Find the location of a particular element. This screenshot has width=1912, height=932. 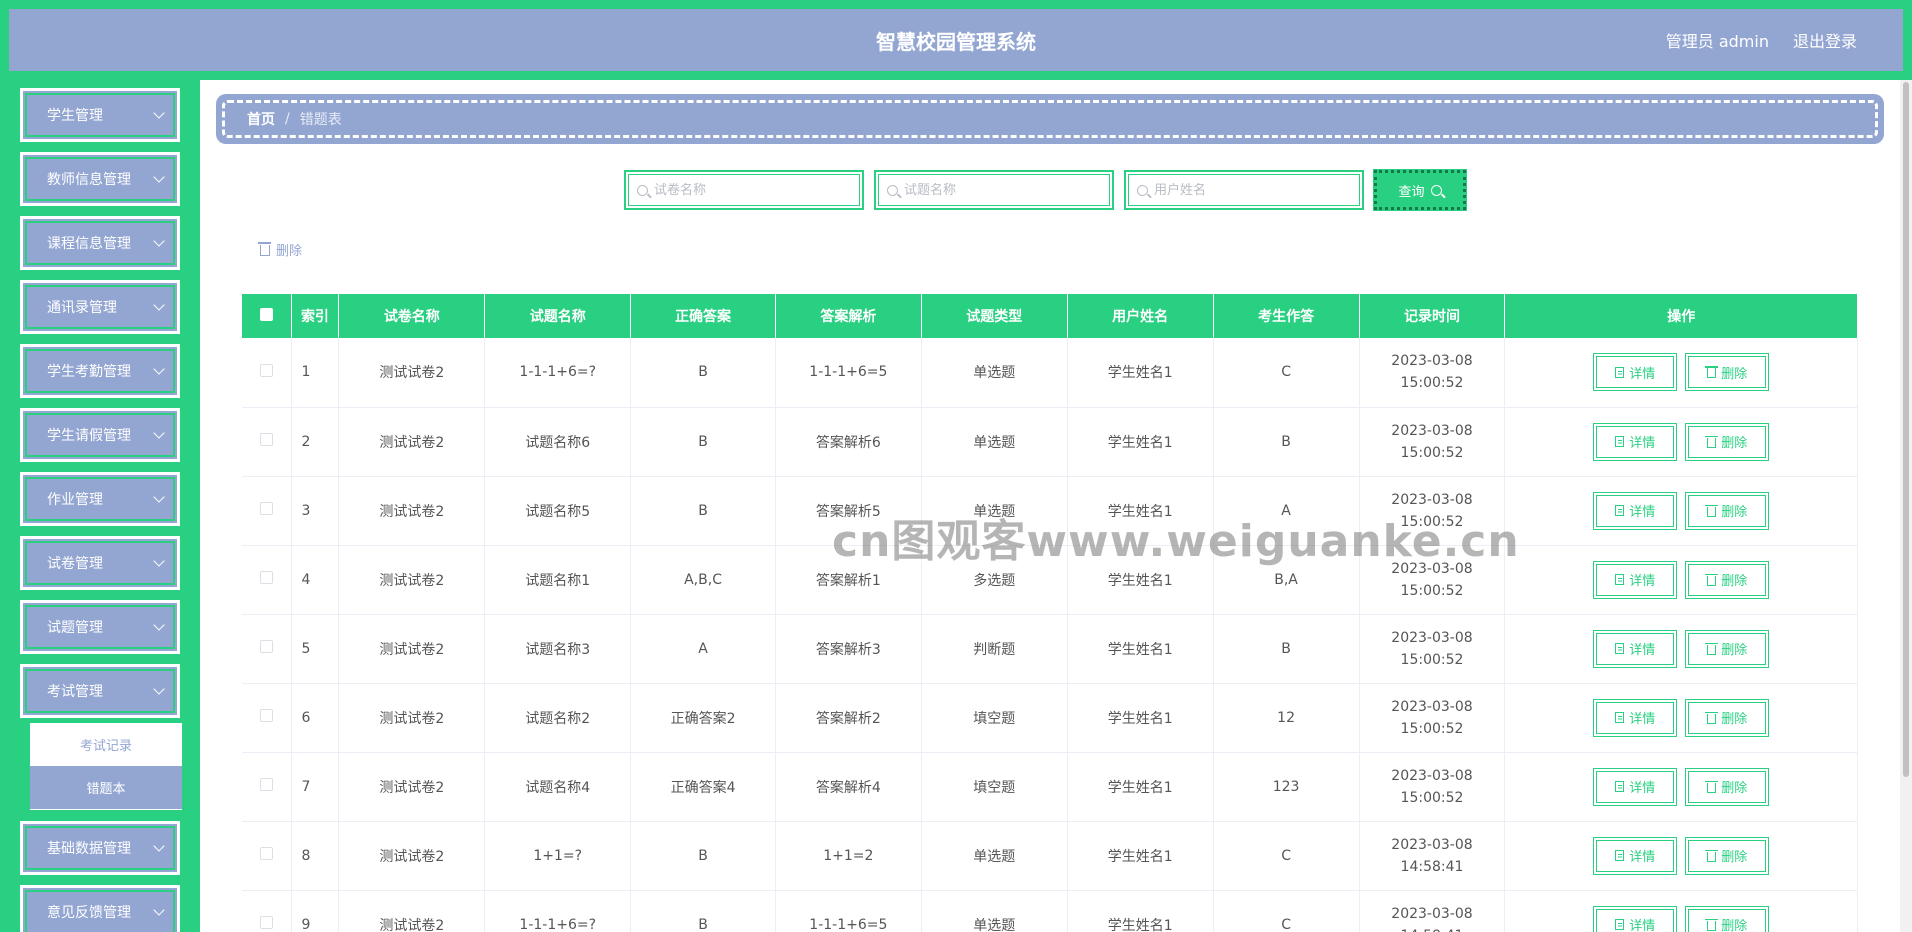

scrollbar-thumb is located at coordinates (1906, 429).